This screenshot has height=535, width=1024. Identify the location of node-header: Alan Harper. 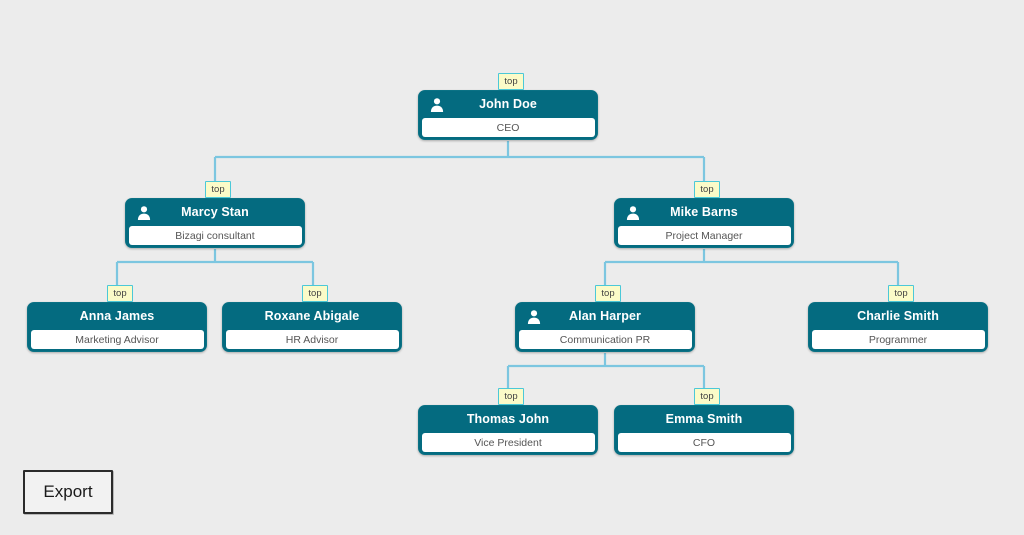
(605, 316).